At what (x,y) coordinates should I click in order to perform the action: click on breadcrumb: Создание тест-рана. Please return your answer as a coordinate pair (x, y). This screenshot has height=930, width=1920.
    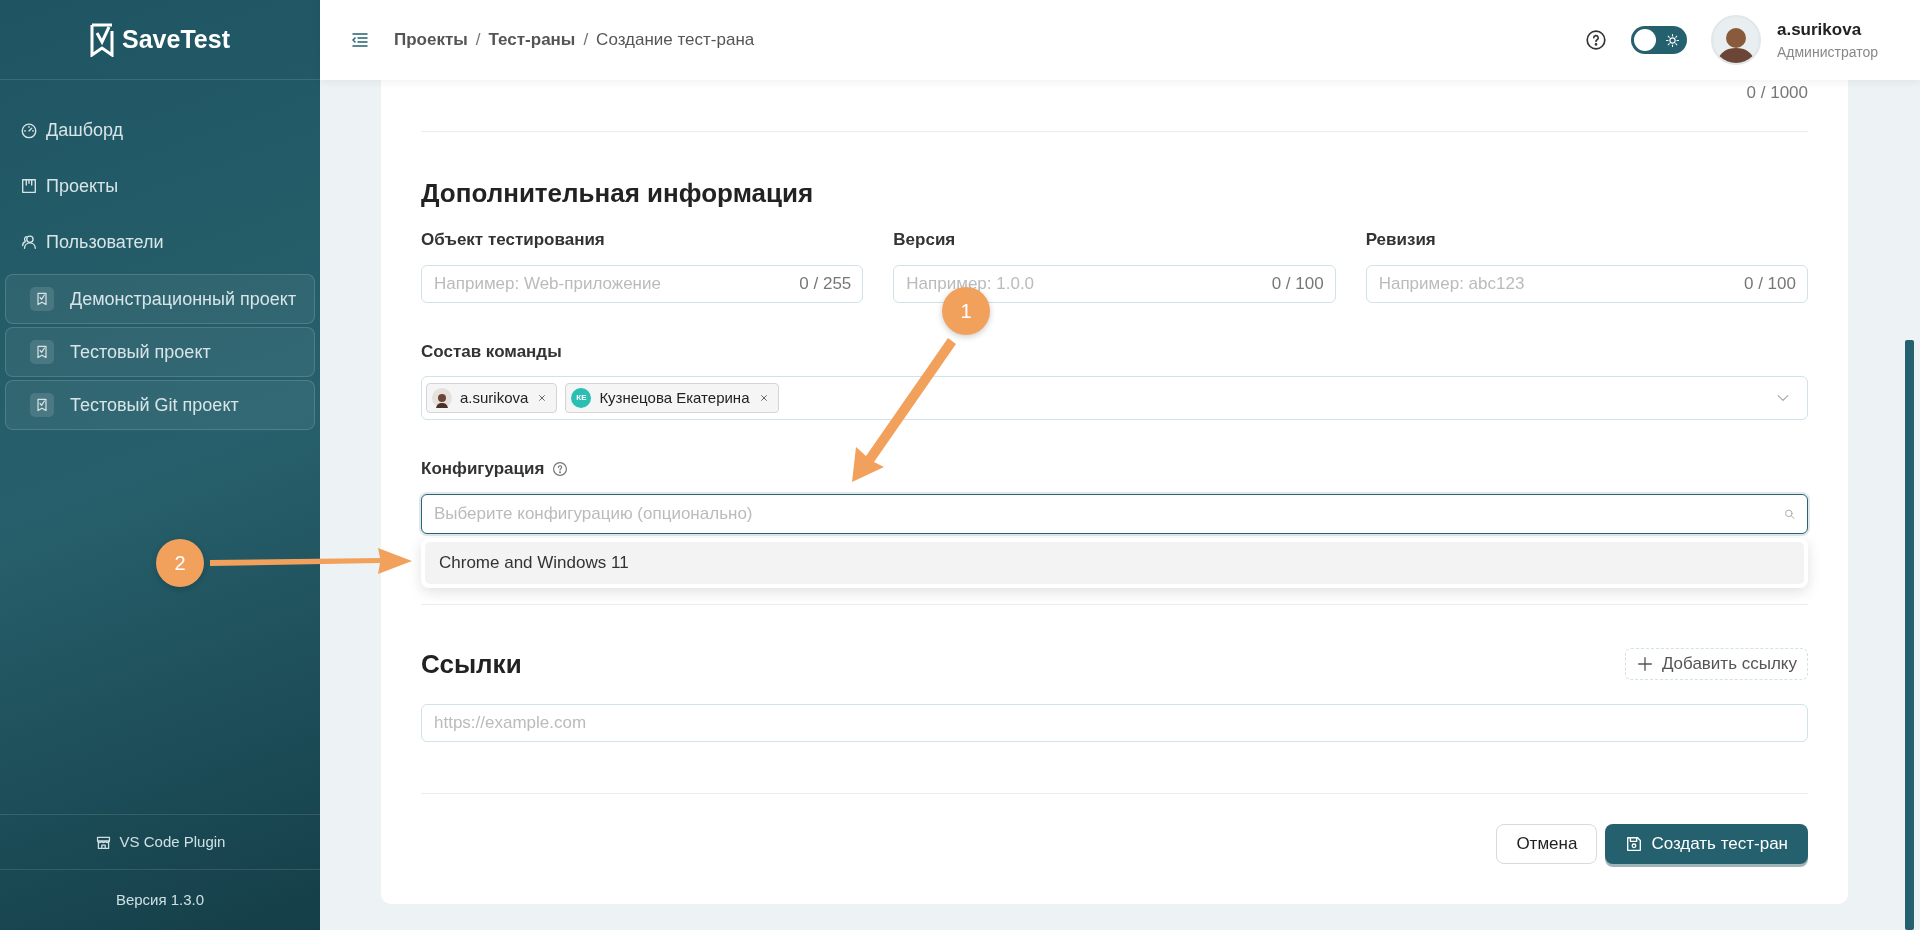
    Looking at the image, I should click on (675, 40).